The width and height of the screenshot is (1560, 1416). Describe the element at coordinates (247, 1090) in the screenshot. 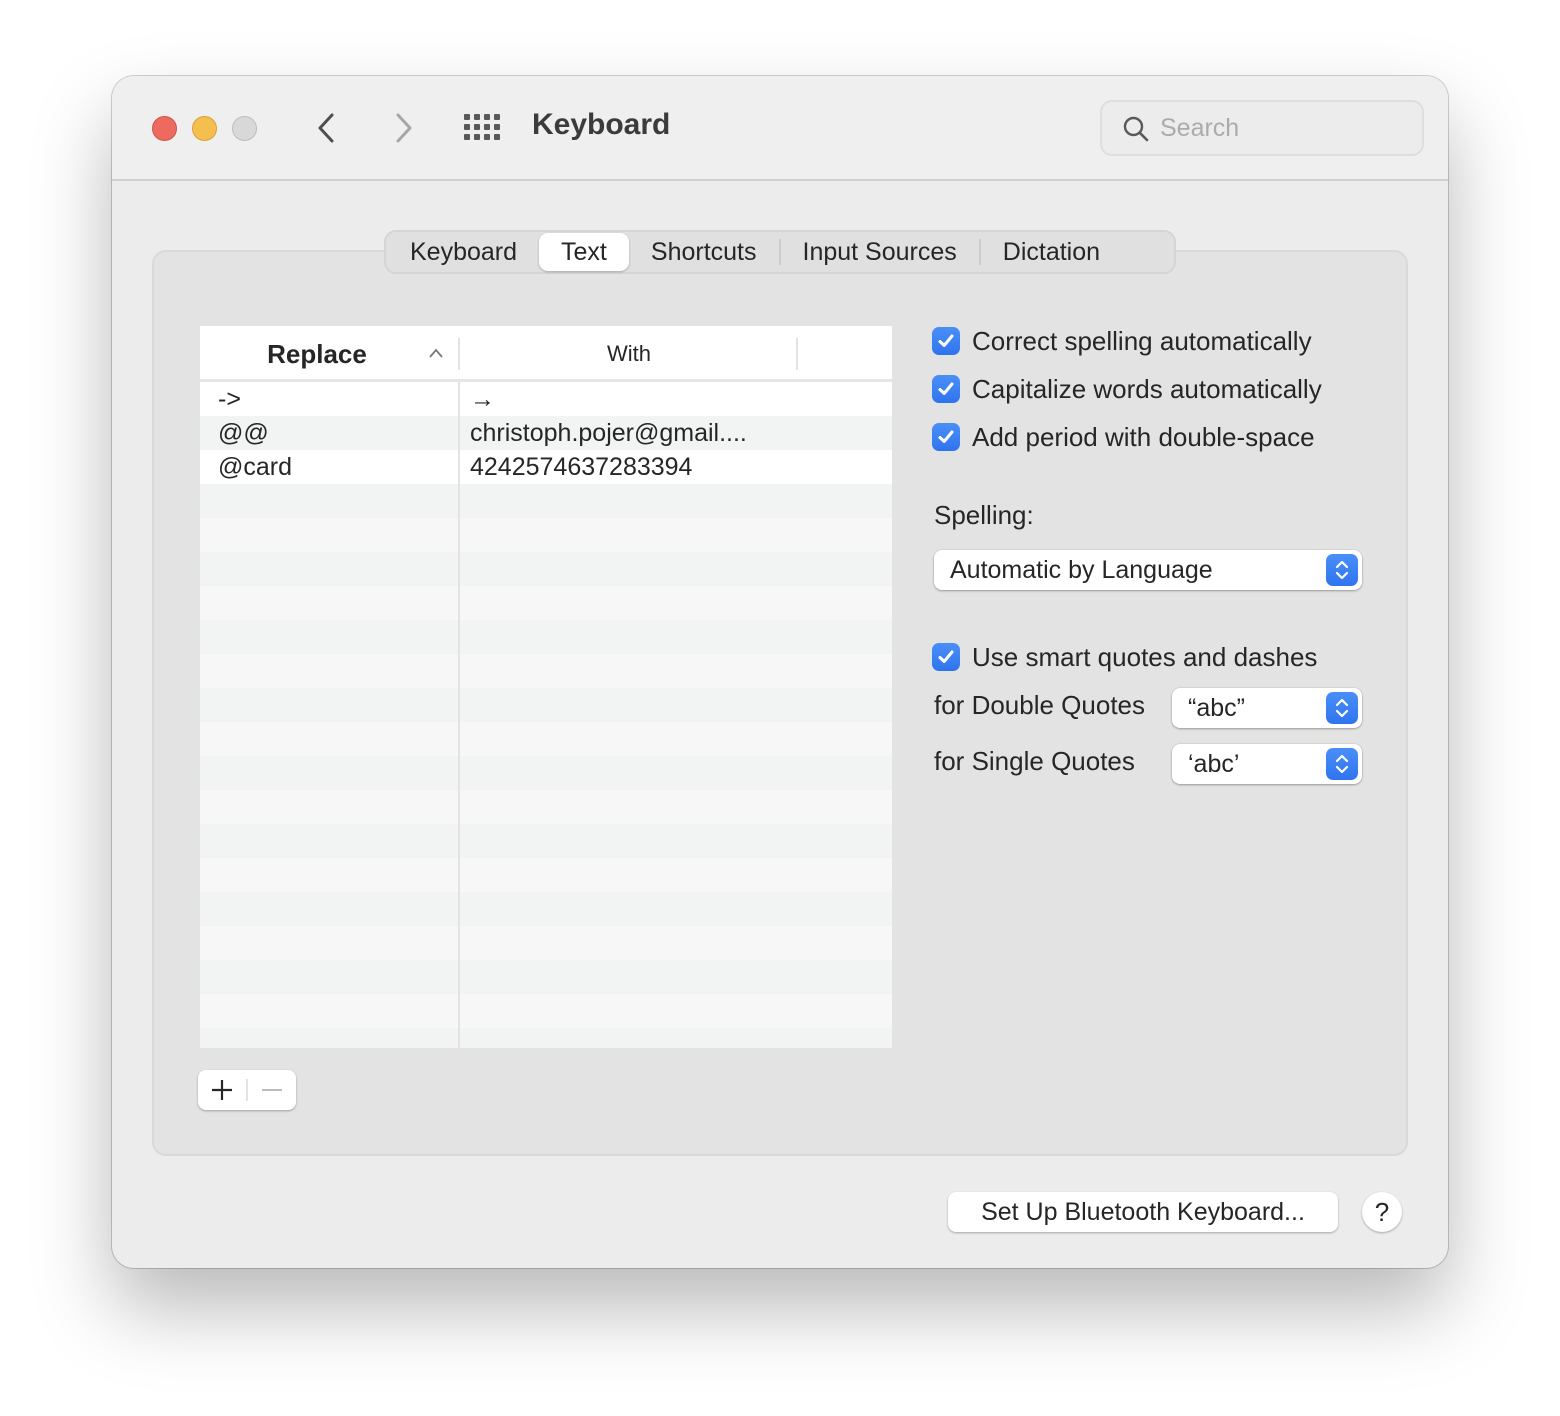

I see `add-remove-control` at that location.